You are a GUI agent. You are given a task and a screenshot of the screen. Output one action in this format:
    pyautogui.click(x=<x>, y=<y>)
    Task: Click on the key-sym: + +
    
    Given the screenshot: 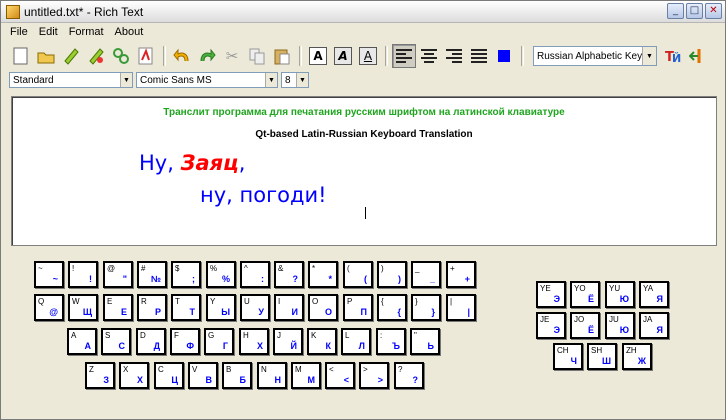 What is the action you would take?
    pyautogui.click(x=461, y=274)
    